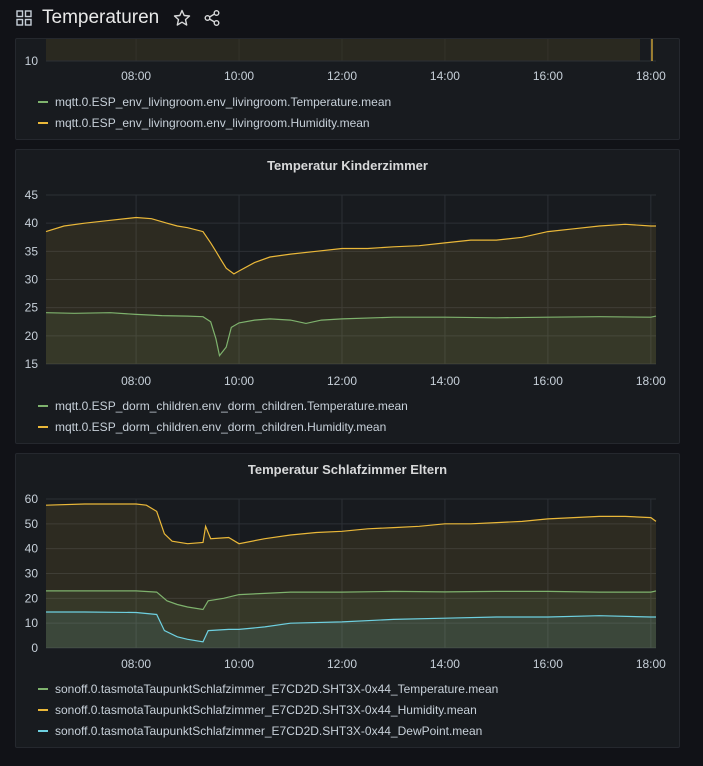 The width and height of the screenshot is (703, 766). What do you see at coordinates (343, 50) in the screenshot?
I see `humidity-area` at bounding box center [343, 50].